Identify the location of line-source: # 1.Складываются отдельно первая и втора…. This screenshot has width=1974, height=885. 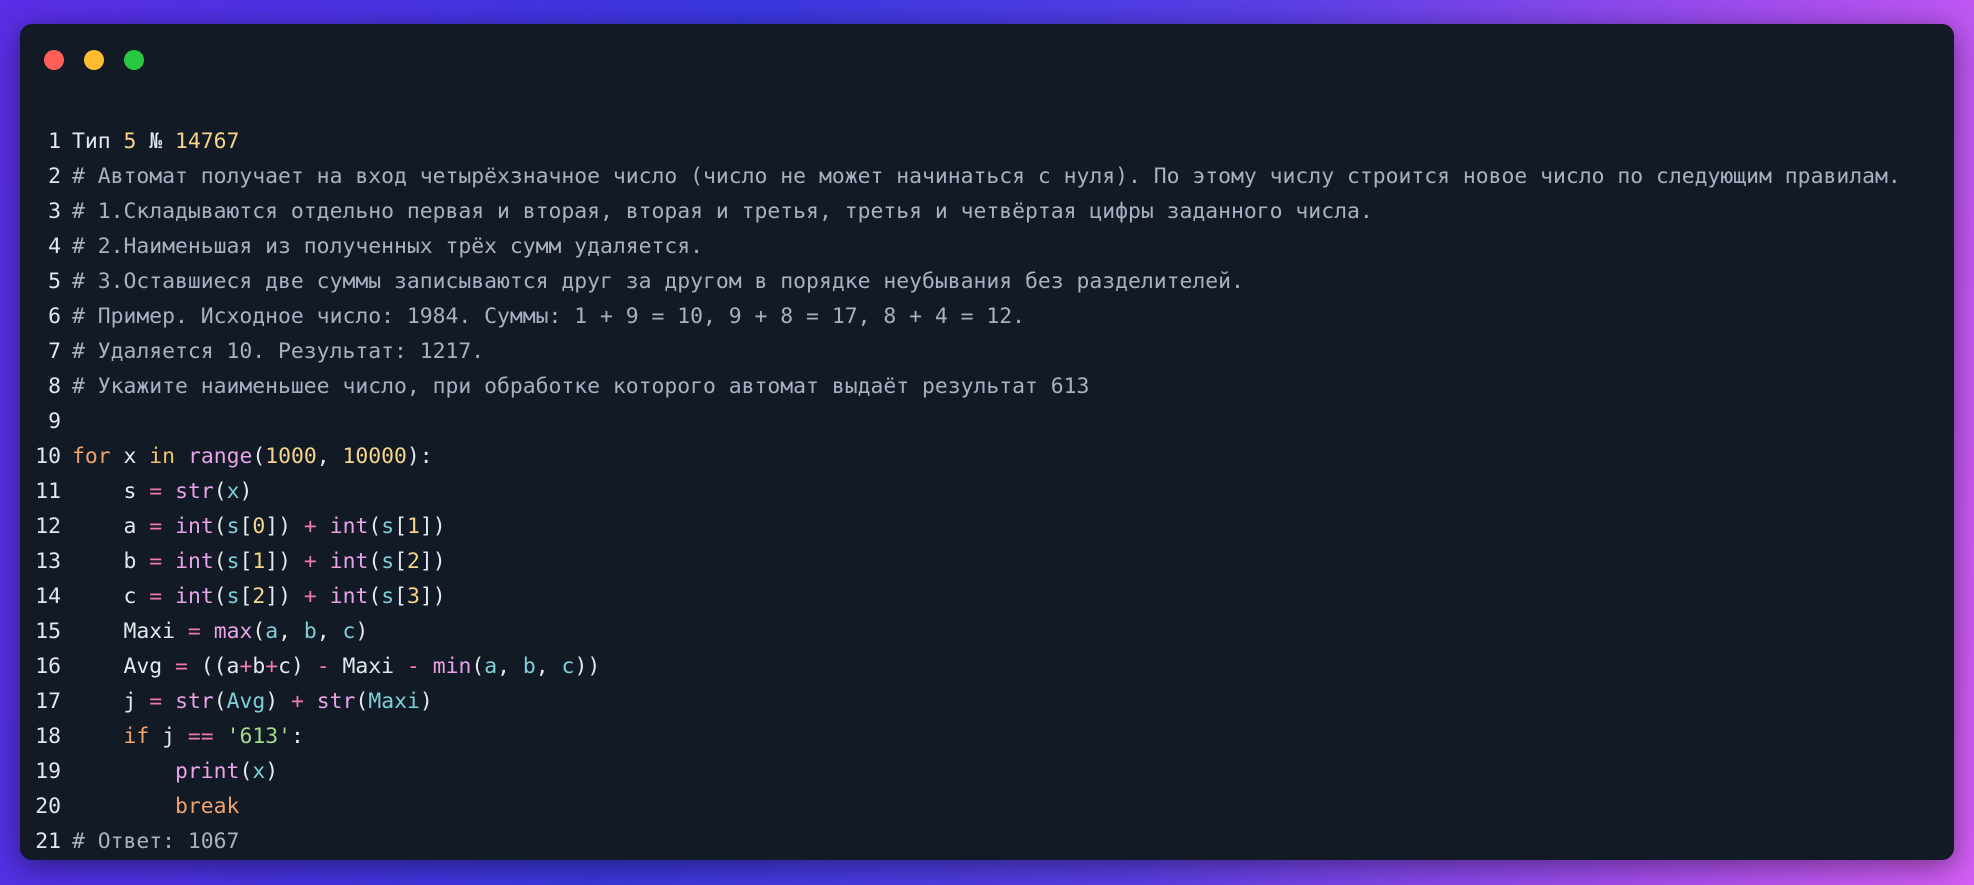
(722, 211).